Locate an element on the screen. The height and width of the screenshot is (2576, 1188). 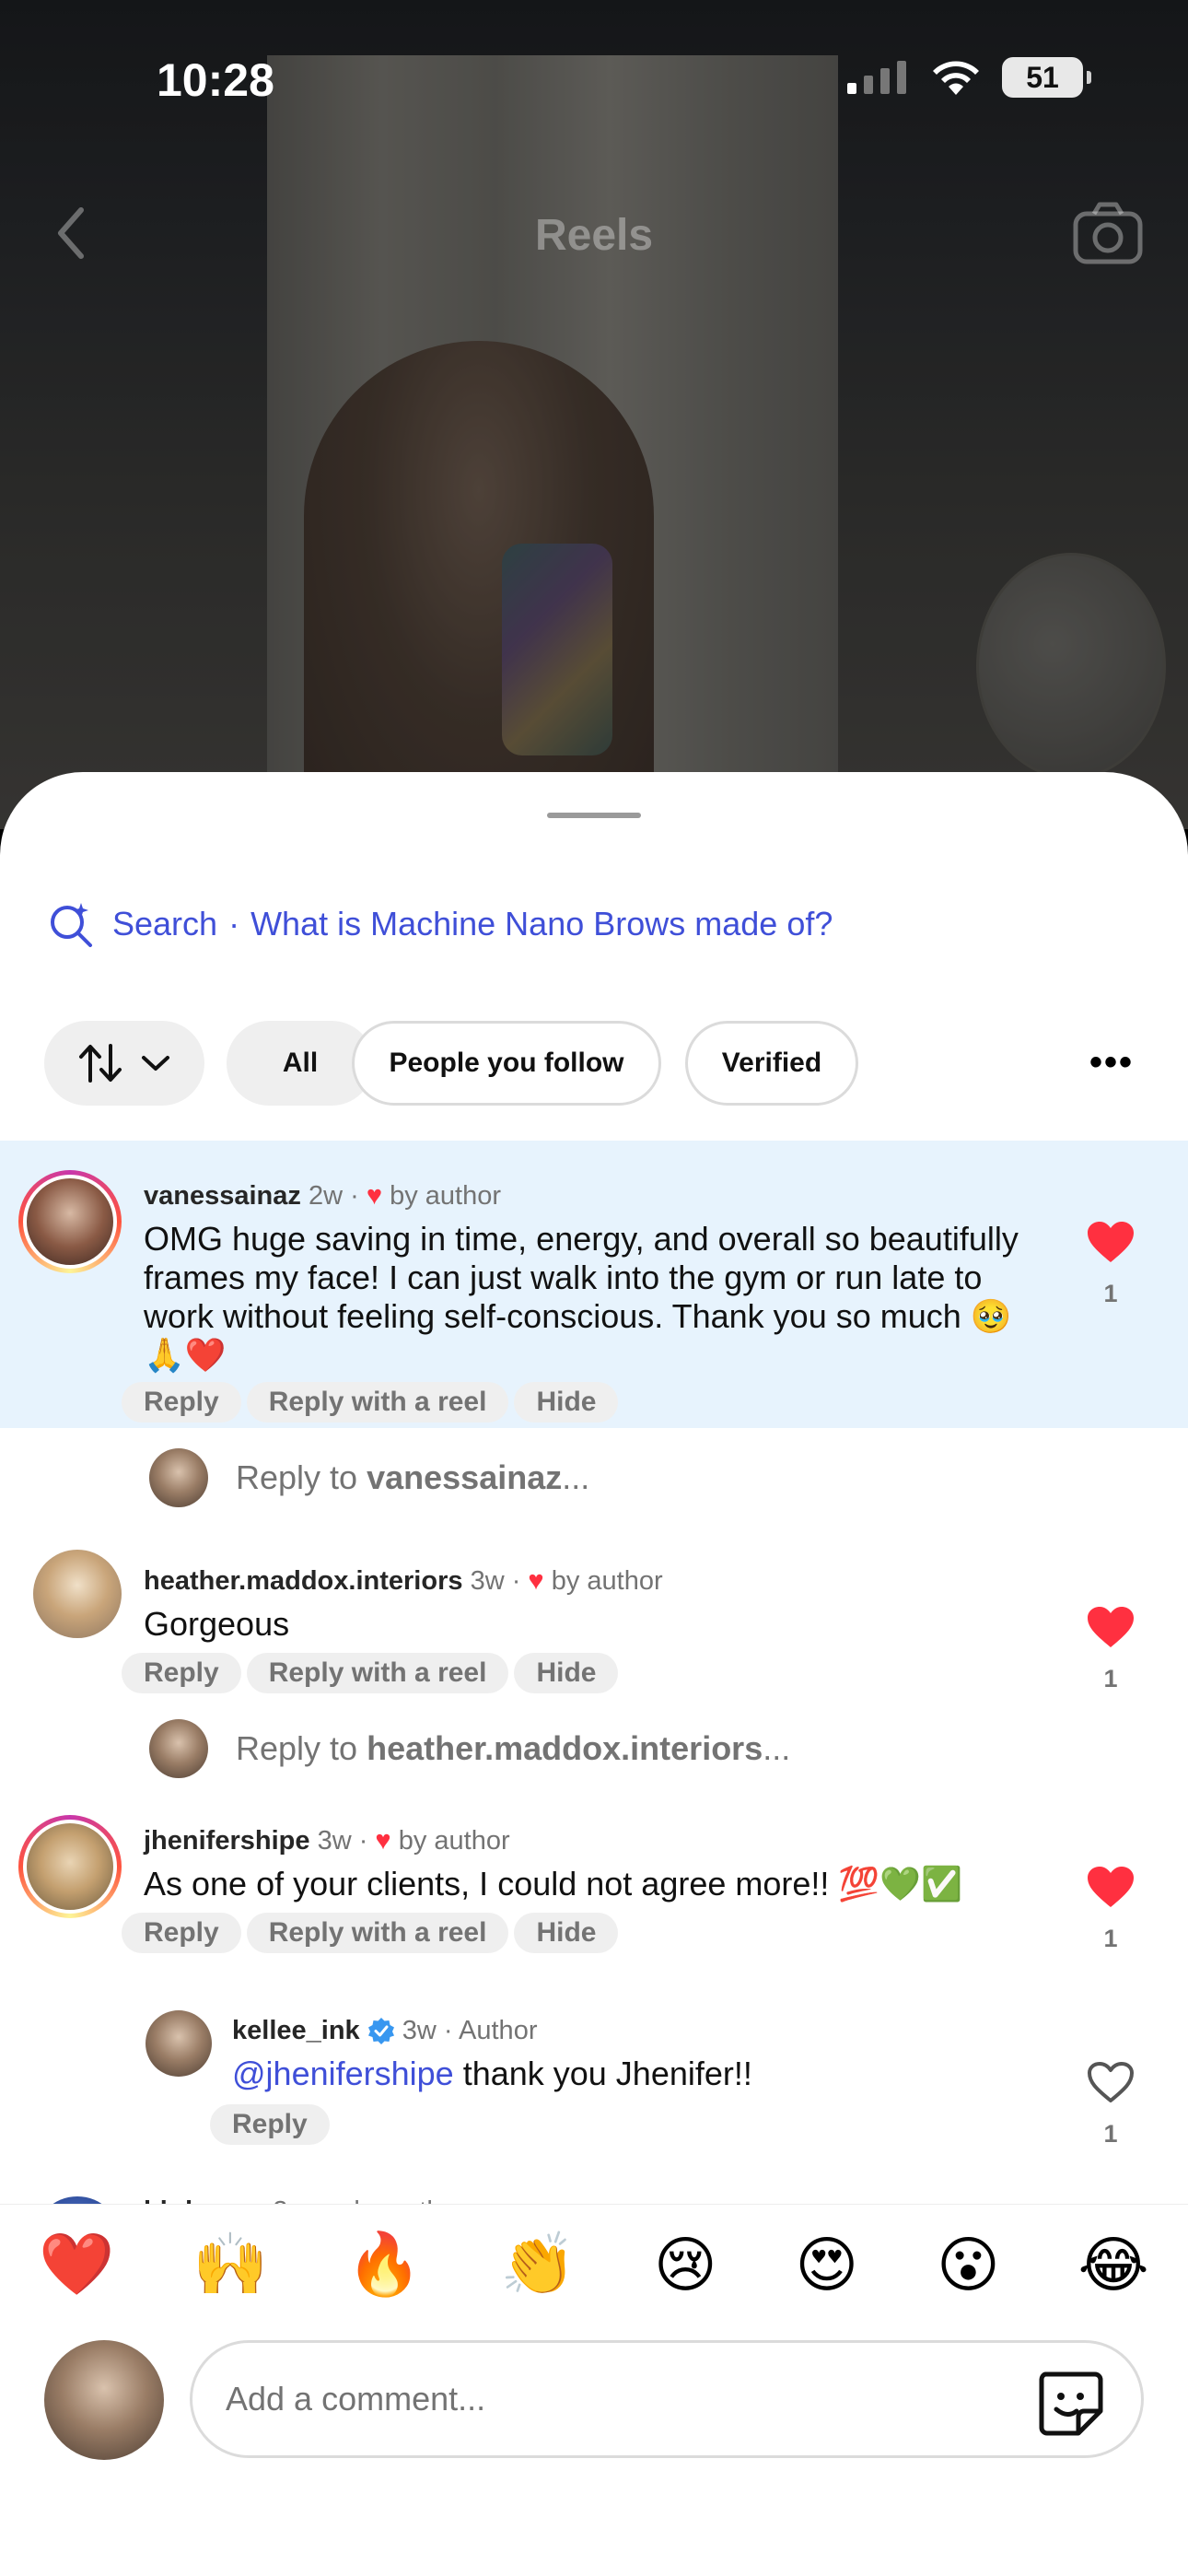
filter-people-you-follow: People you follow is located at coordinates (507, 1063).